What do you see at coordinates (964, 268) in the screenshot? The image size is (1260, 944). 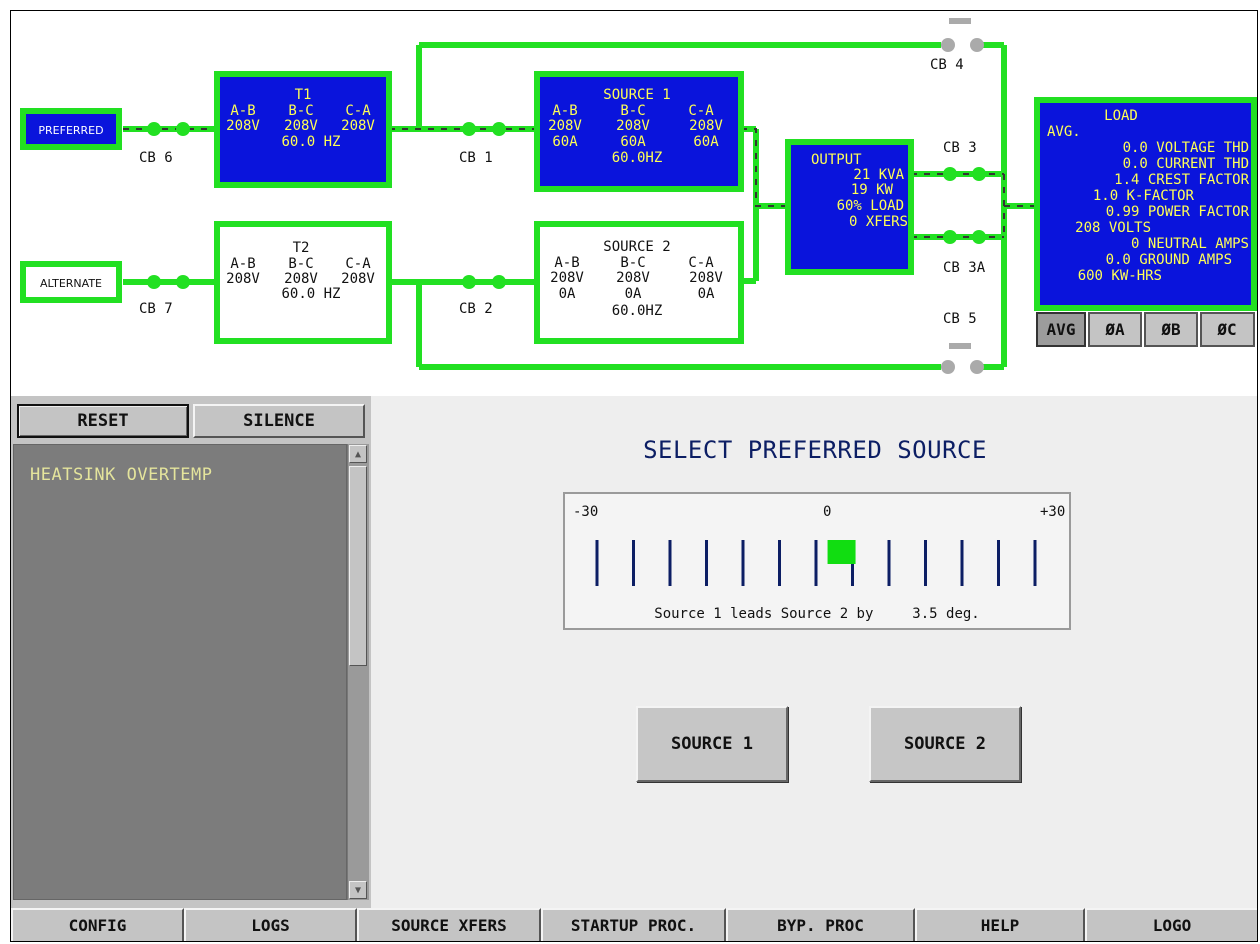 I see `cb3a-label: CB 3A` at bounding box center [964, 268].